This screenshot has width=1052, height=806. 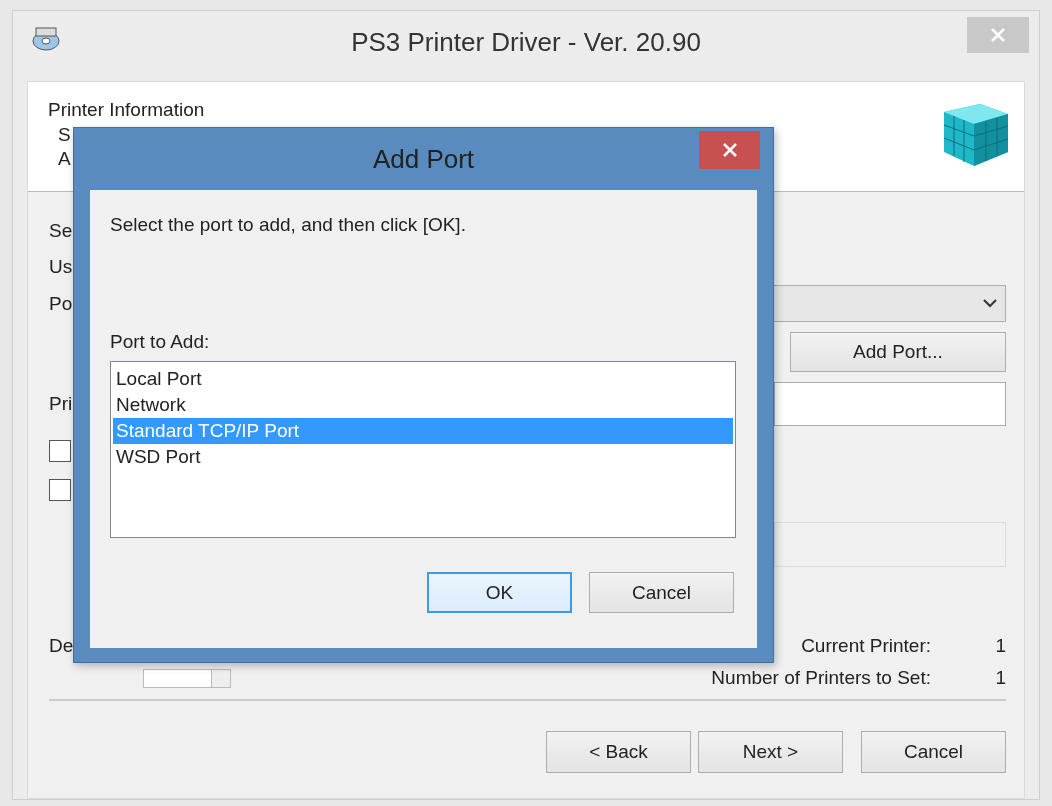 What do you see at coordinates (127, 110) in the screenshot?
I see `header-title: Printer Information` at bounding box center [127, 110].